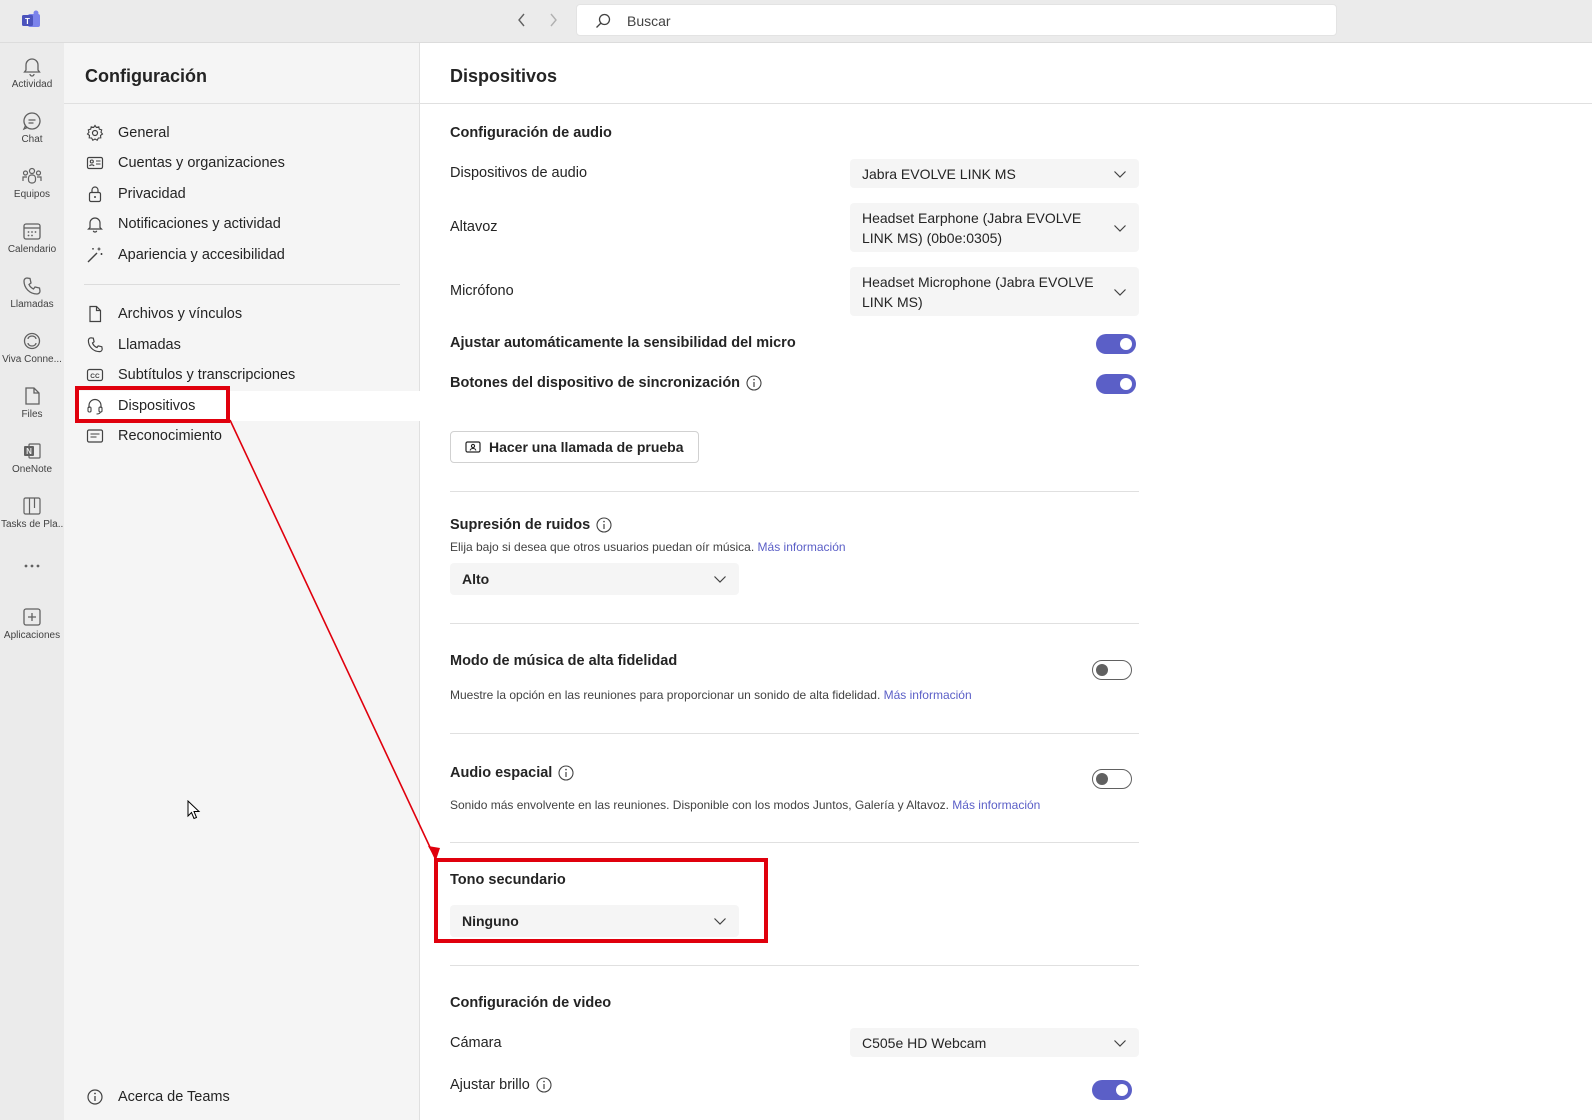 This screenshot has width=1592, height=1120. Describe the element at coordinates (522, 20) in the screenshot. I see `back-arrow-icon` at that location.